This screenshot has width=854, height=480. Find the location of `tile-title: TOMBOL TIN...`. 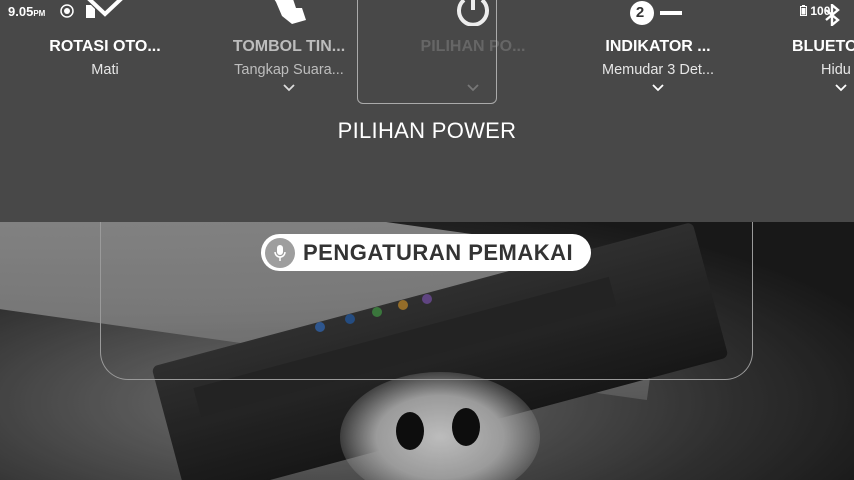

tile-title: TOMBOL TIN... is located at coordinates (289, 46).